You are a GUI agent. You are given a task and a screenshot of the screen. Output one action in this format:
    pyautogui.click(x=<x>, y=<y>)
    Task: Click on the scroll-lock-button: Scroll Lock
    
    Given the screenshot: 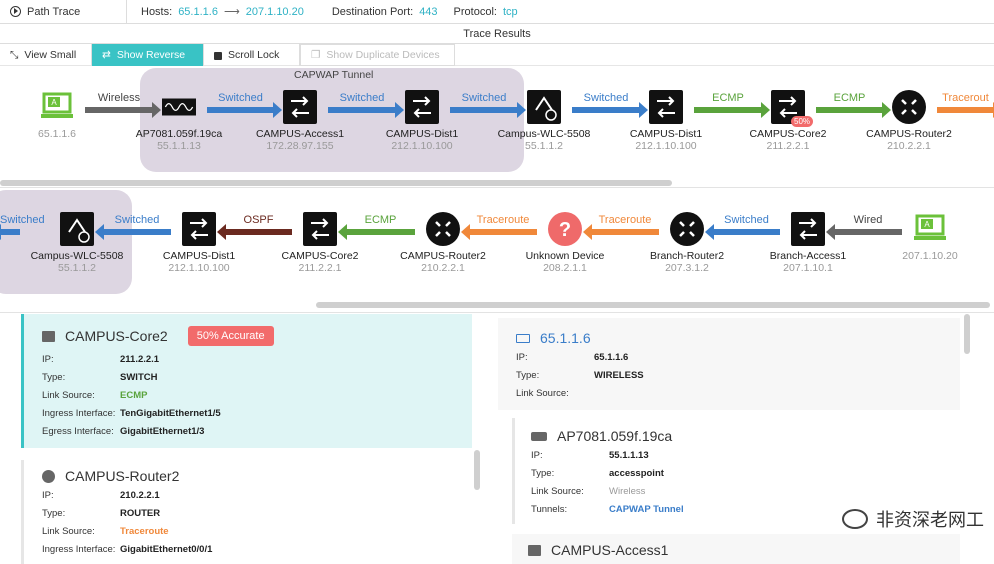 What is the action you would take?
    pyautogui.click(x=252, y=55)
    